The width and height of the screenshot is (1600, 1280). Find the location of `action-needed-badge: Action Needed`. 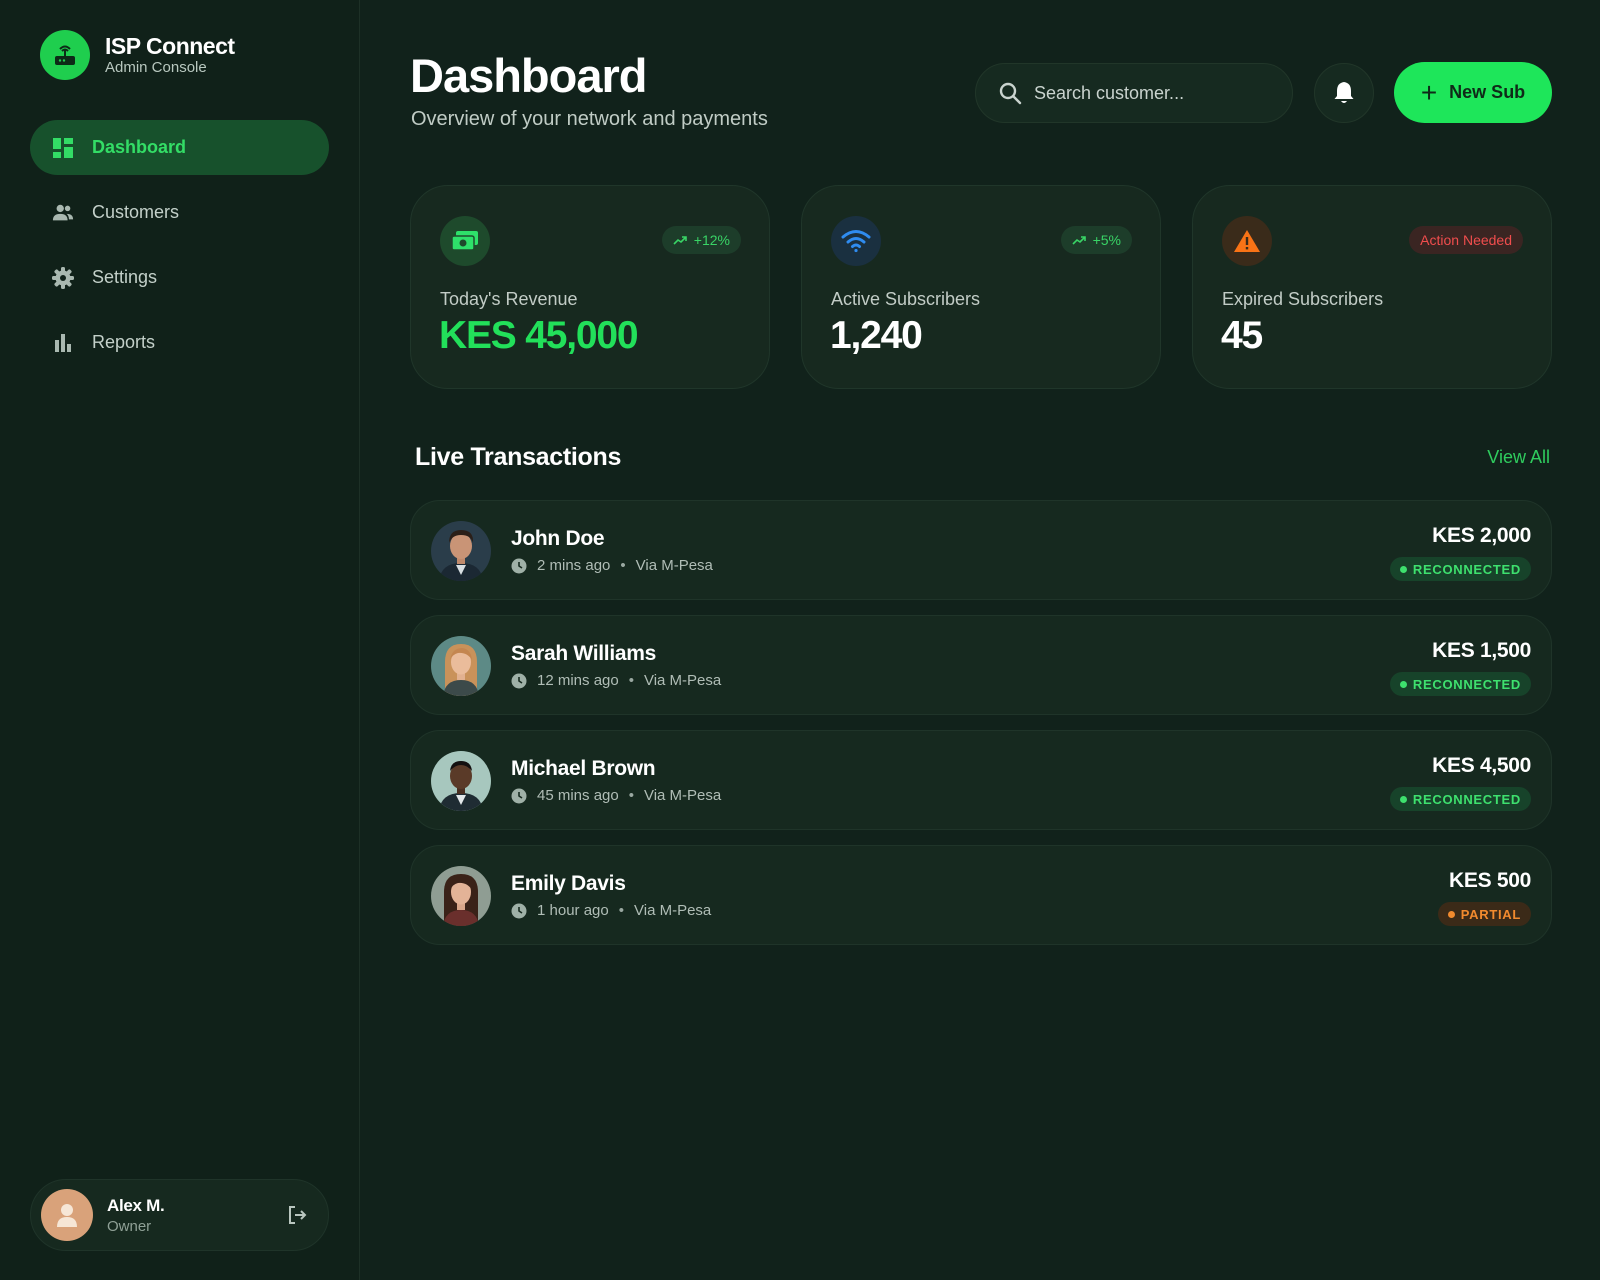

action-needed-badge: Action Needed is located at coordinates (1466, 240).